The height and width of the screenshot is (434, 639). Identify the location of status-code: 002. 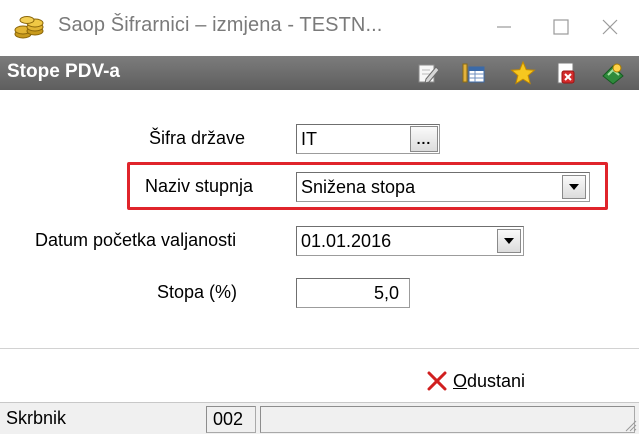
(231, 419).